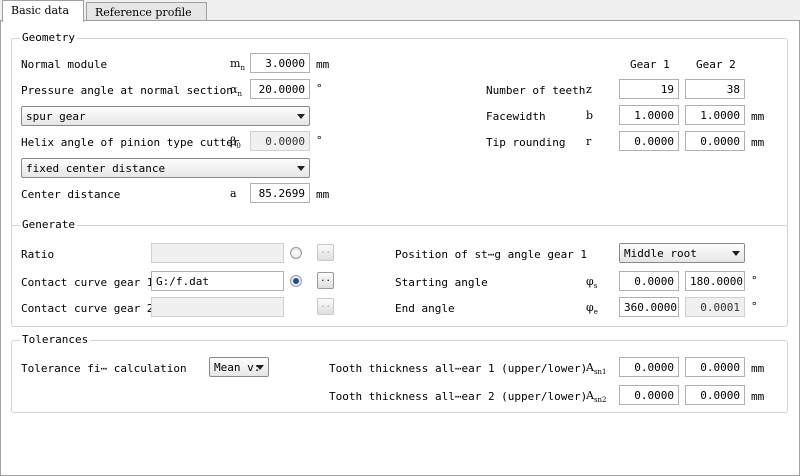  I want to click on tab-bar: Basic data Reference profile, so click(400, 11).